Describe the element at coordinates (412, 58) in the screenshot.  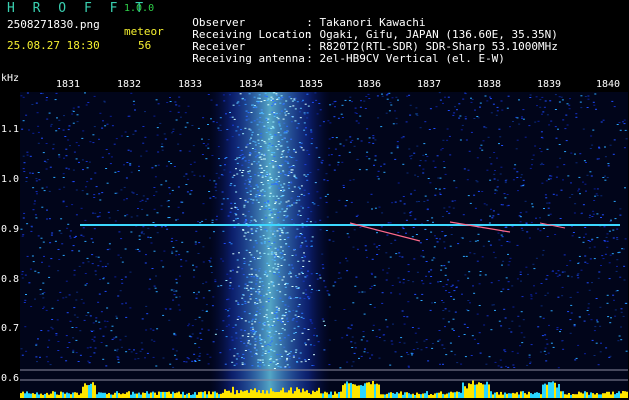
I see `antenna-value: 2el-HB9CV Vertical (el. E-W)` at that location.